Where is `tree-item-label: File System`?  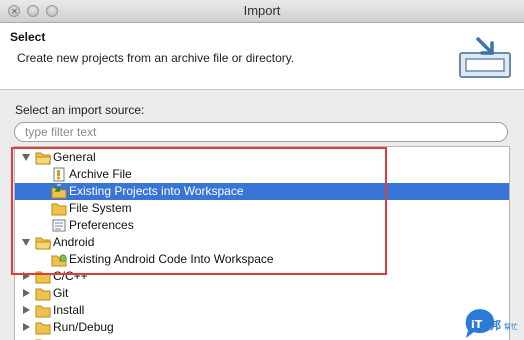 tree-item-label: File System is located at coordinates (100, 208).